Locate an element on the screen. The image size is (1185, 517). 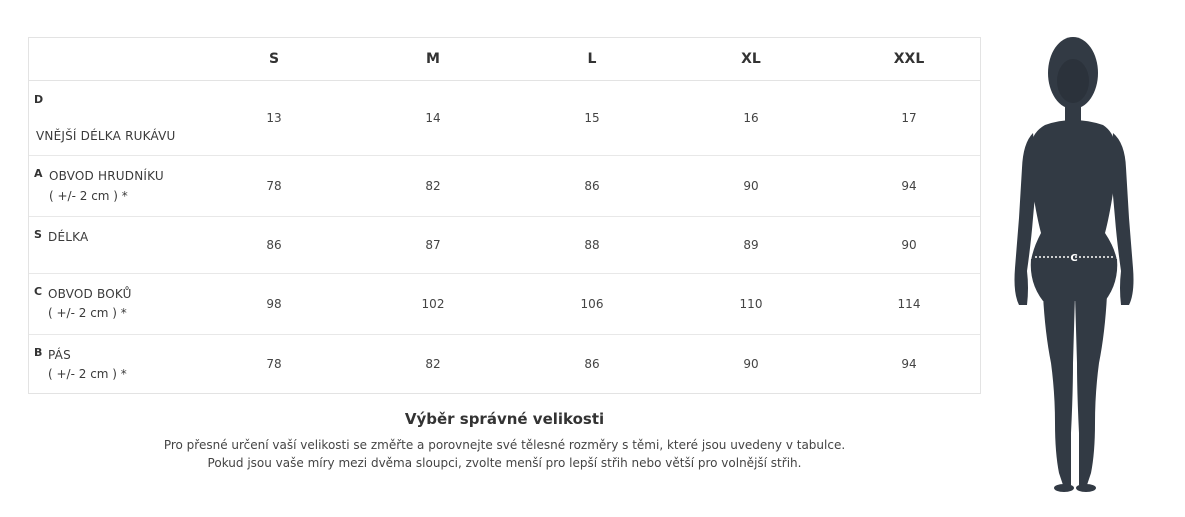
measure-name: PÁS is located at coordinates (59, 355).